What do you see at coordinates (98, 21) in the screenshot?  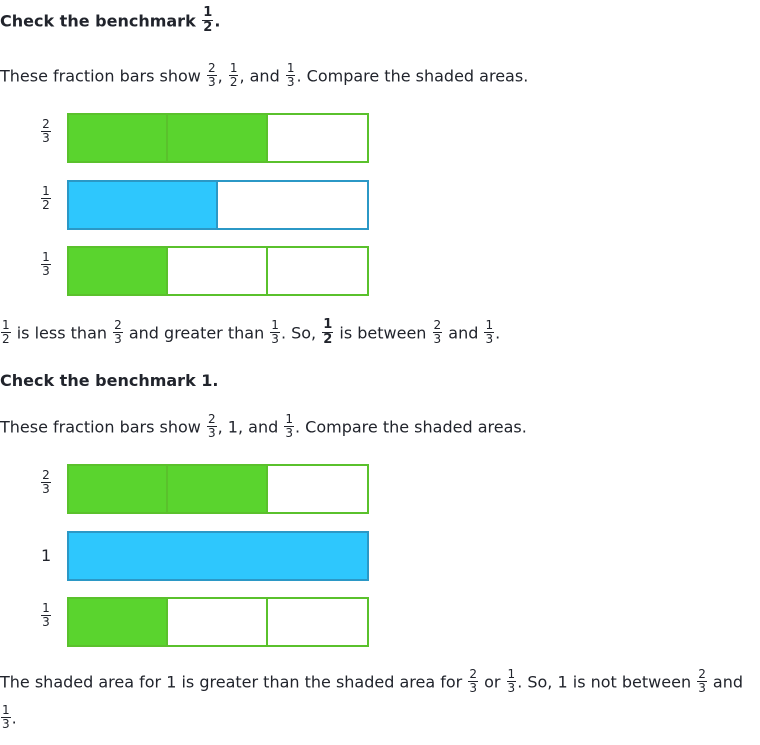 I see `section1-heading-text: Check the benchmark` at bounding box center [98, 21].